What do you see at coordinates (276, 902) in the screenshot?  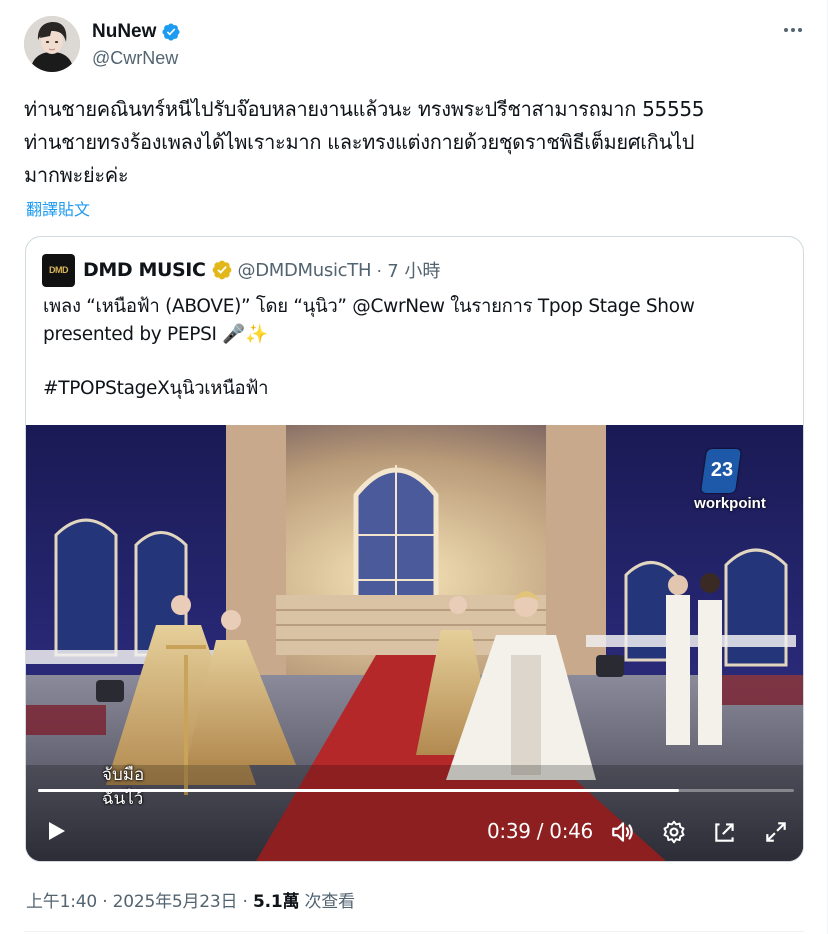 I see `view-count: 5.1萬` at bounding box center [276, 902].